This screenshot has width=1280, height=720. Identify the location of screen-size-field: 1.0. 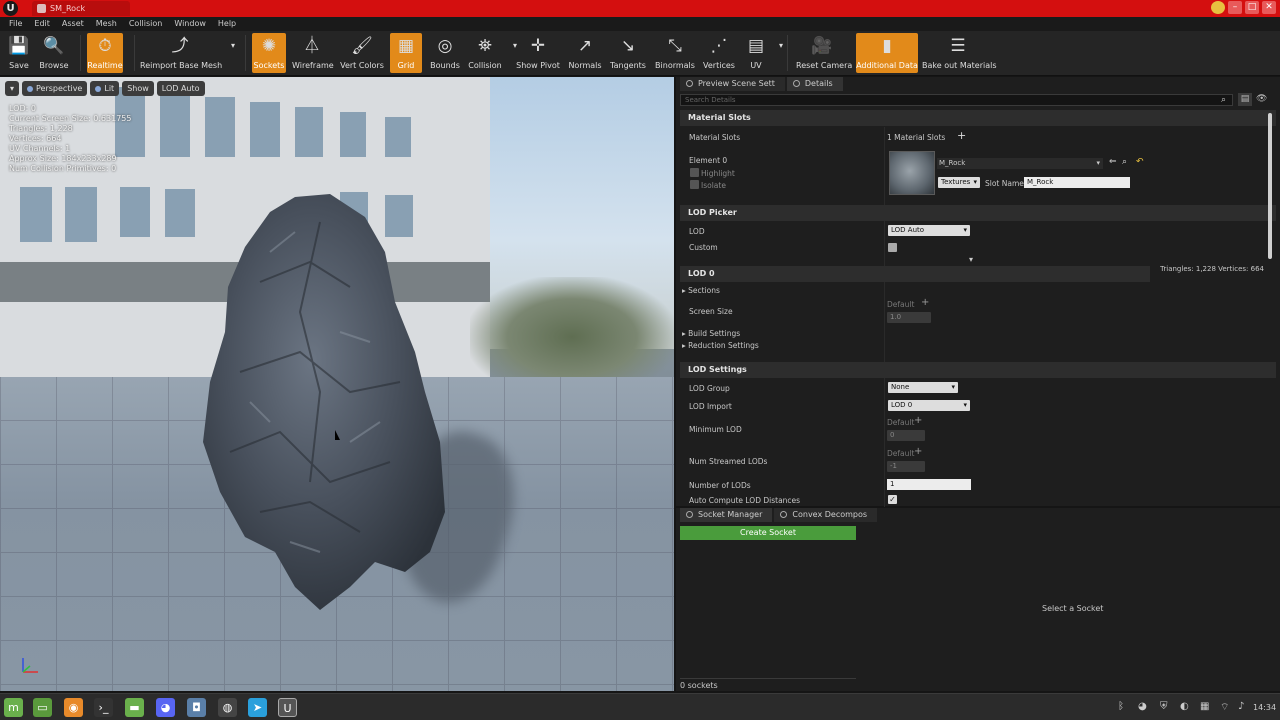
(909, 317).